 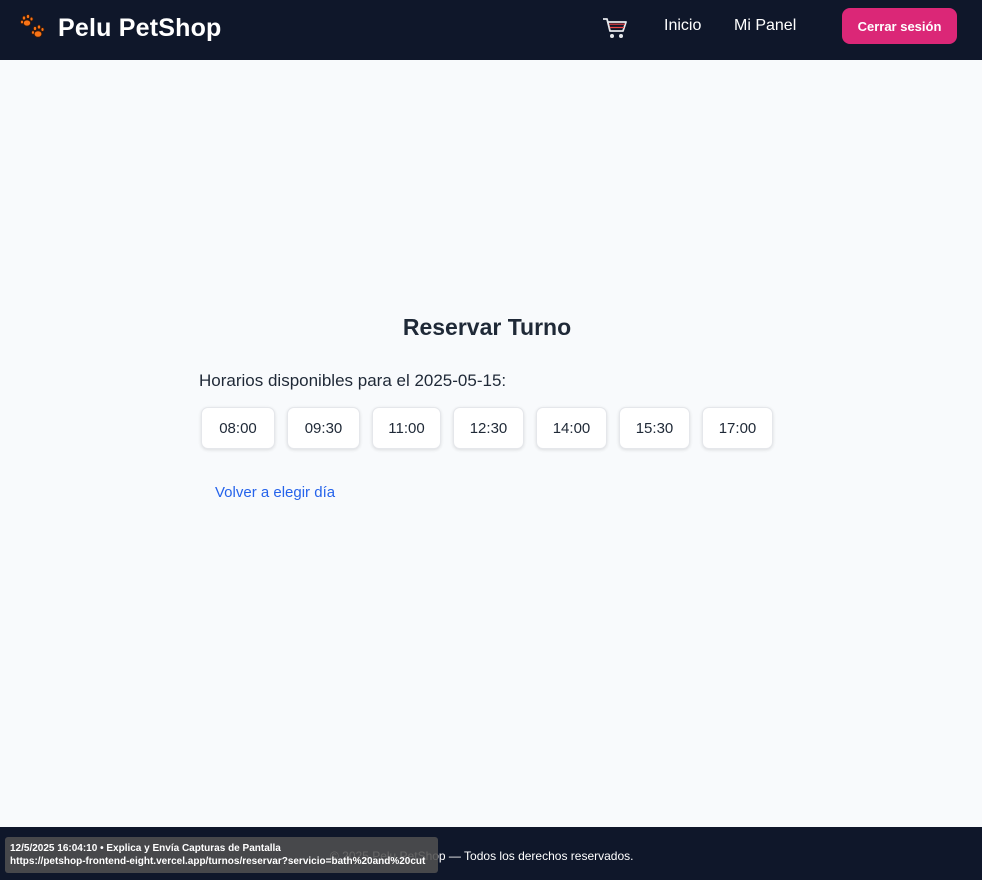 What do you see at coordinates (275, 492) in the screenshot?
I see `back-to-day-link: Volver a elegir día` at bounding box center [275, 492].